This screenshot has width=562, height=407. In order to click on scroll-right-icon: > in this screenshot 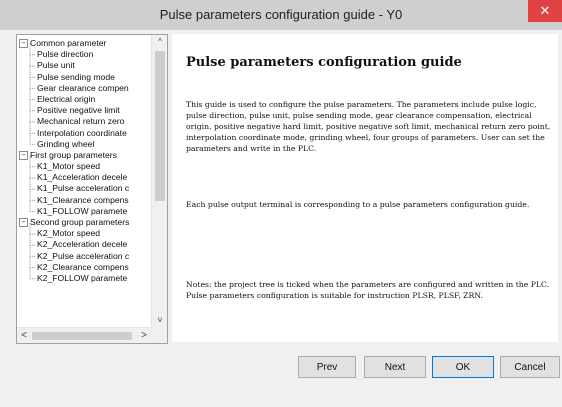, I will do `click(144, 335)`.